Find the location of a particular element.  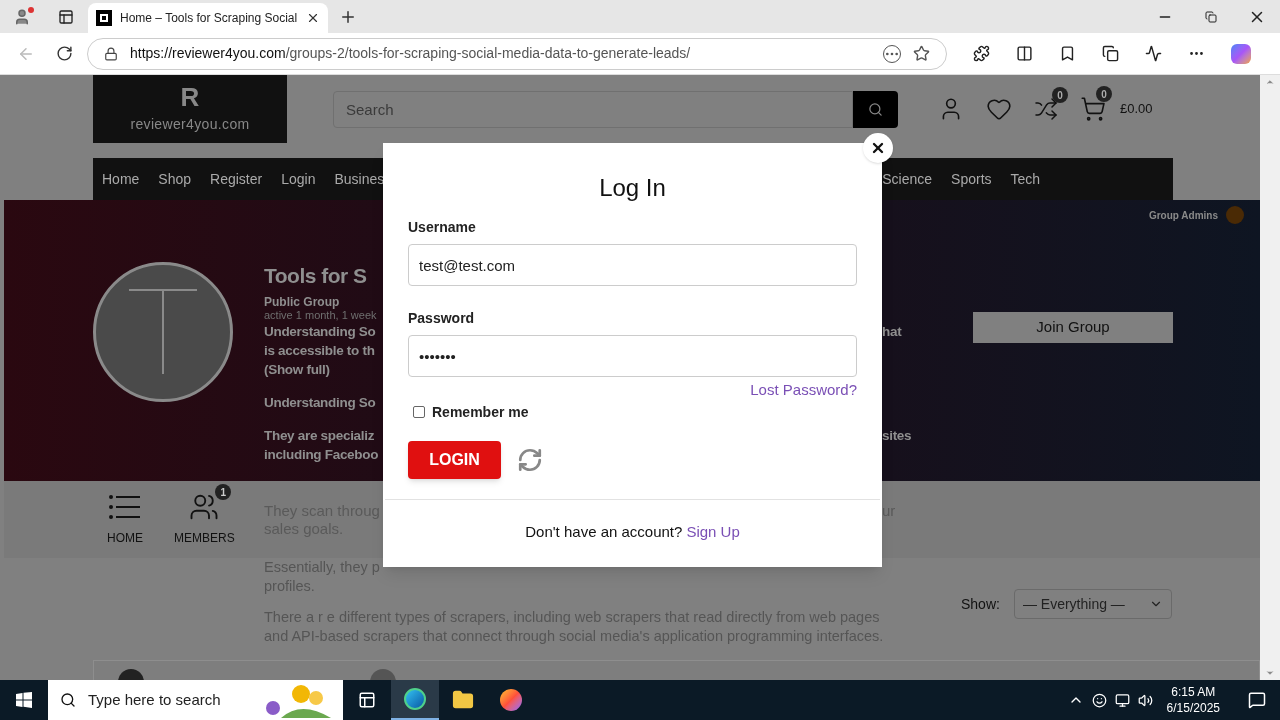

logo-text: reviewer4you.com is located at coordinates (190, 124).